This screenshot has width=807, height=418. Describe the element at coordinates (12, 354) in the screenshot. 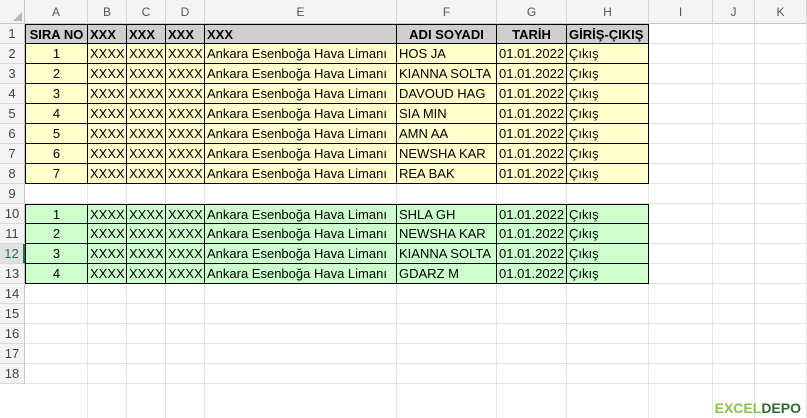

I see `row-header-17: 17` at that location.